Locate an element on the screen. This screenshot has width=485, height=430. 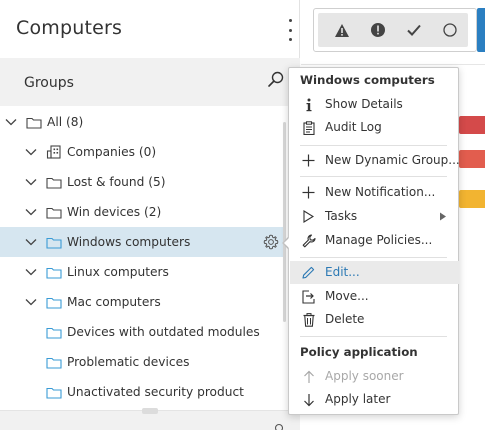
tree-item-lost-found: Lost & found (5) is located at coordinates (143, 182).